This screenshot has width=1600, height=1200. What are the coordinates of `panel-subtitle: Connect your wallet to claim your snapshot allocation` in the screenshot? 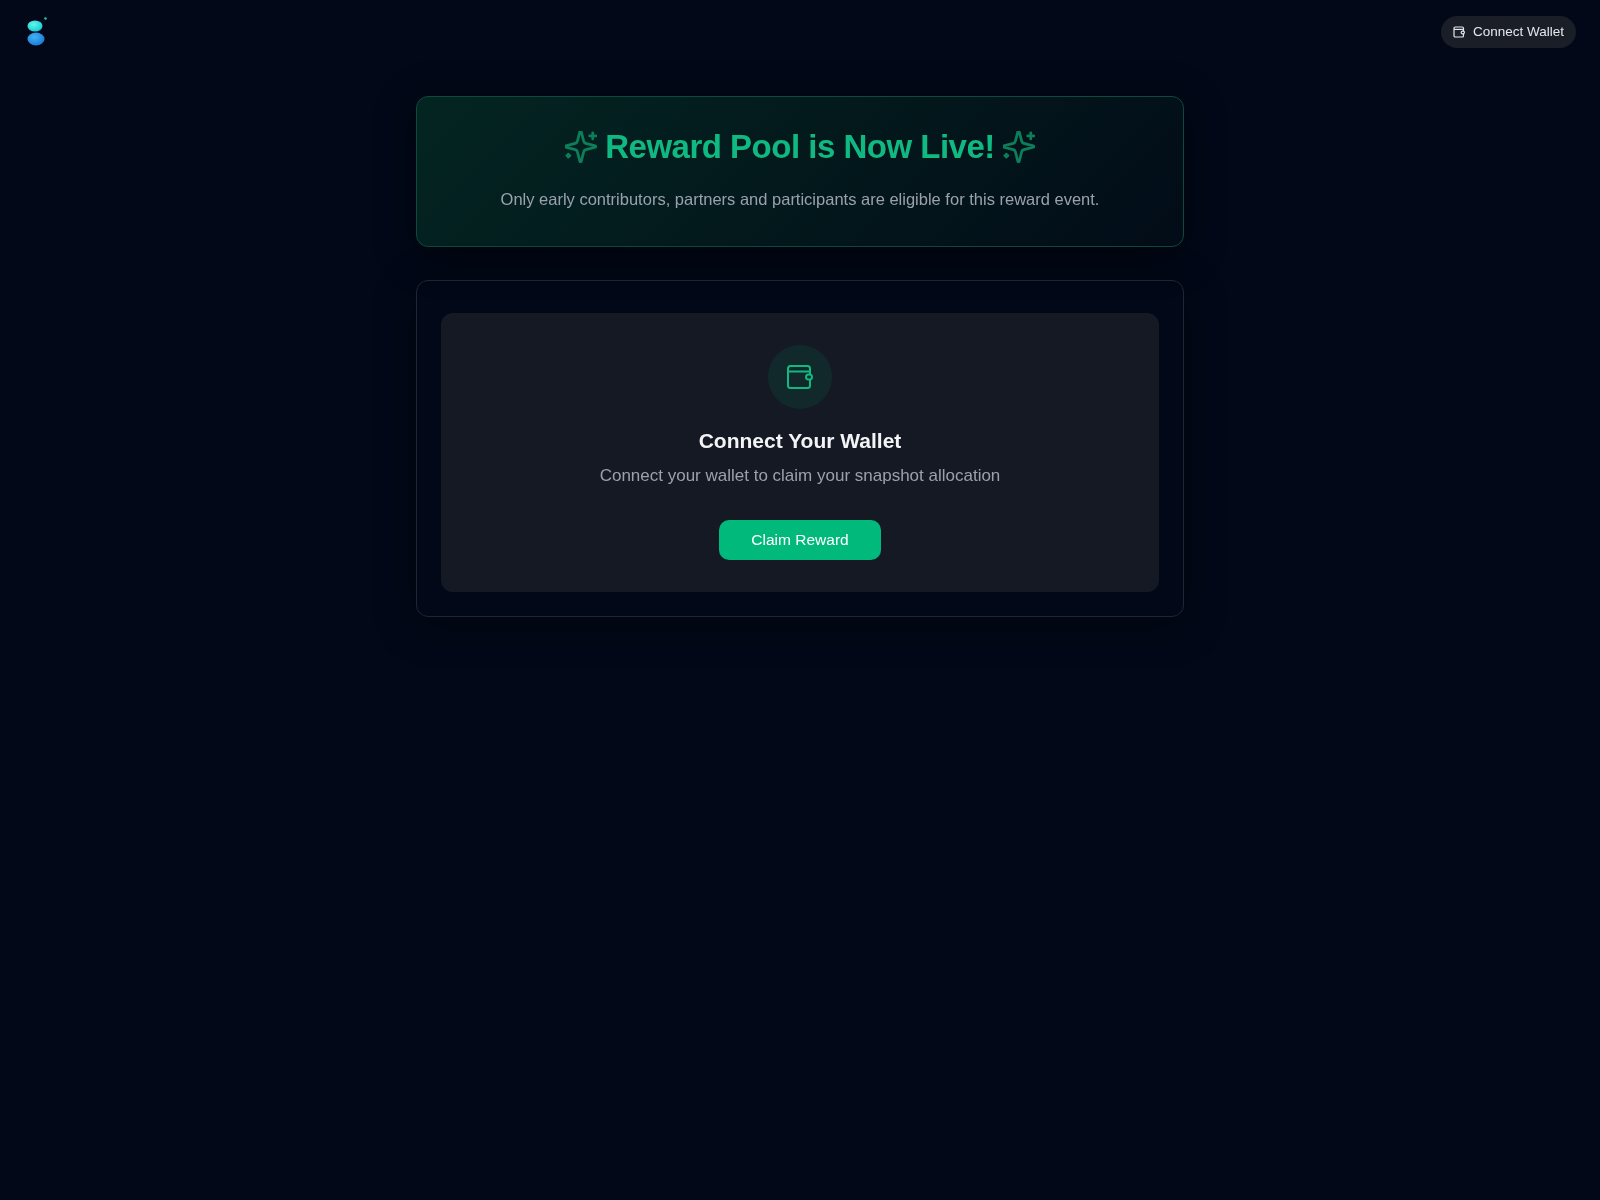 It's located at (800, 475).